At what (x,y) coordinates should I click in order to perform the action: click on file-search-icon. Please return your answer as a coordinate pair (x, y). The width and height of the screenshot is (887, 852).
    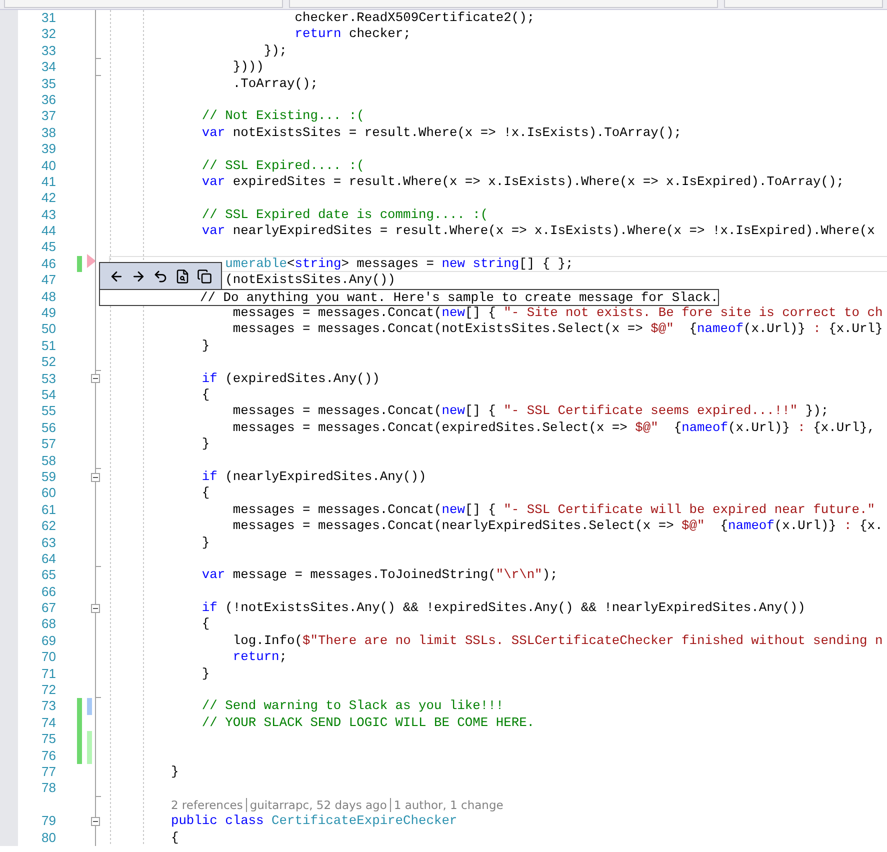
    Looking at the image, I should click on (182, 276).